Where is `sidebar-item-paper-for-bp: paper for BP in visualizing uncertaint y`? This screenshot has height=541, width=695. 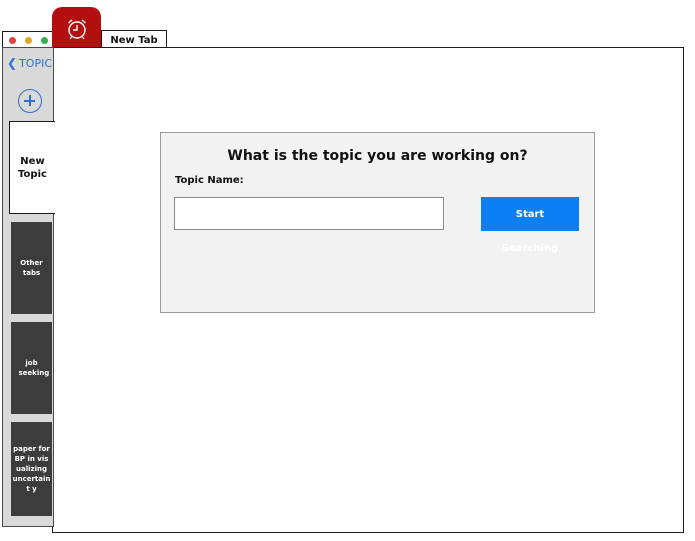 sidebar-item-paper-for-bp: paper for BP in visualizing uncertaint y is located at coordinates (31, 469).